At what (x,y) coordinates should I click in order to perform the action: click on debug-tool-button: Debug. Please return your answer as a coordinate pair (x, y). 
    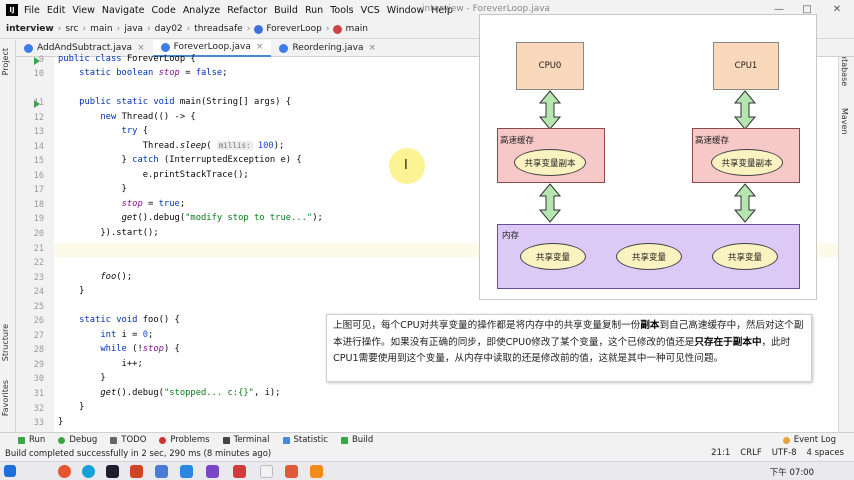
    Looking at the image, I should click on (77, 440).